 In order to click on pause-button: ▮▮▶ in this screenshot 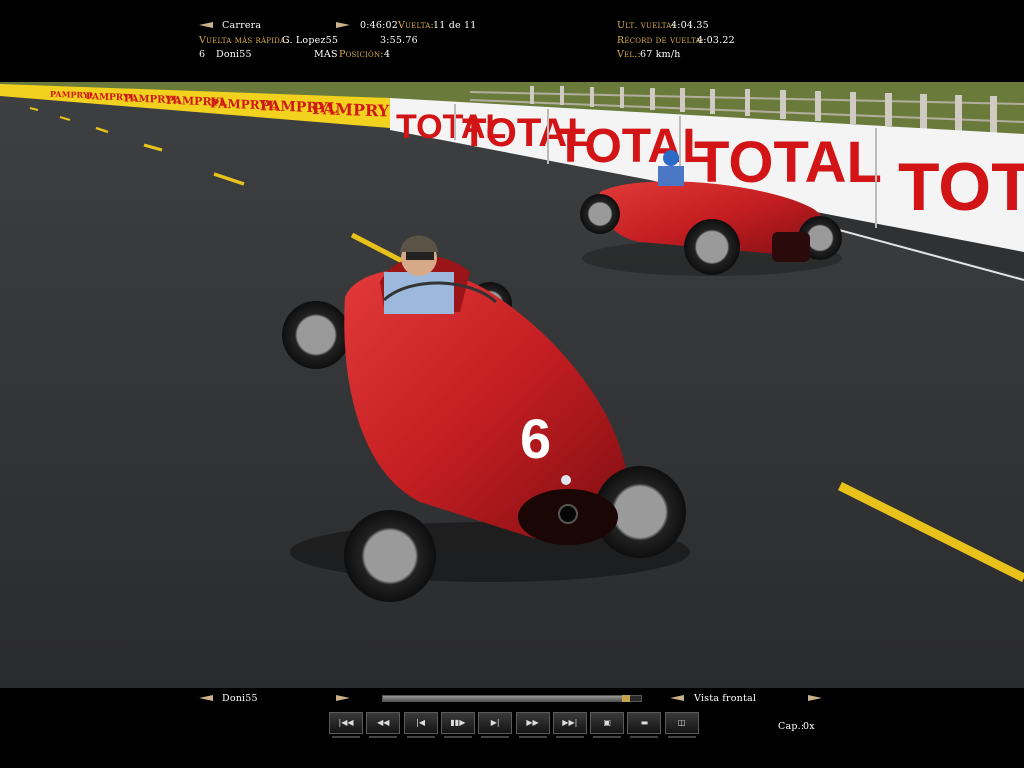, I will do `click(457, 725)`.